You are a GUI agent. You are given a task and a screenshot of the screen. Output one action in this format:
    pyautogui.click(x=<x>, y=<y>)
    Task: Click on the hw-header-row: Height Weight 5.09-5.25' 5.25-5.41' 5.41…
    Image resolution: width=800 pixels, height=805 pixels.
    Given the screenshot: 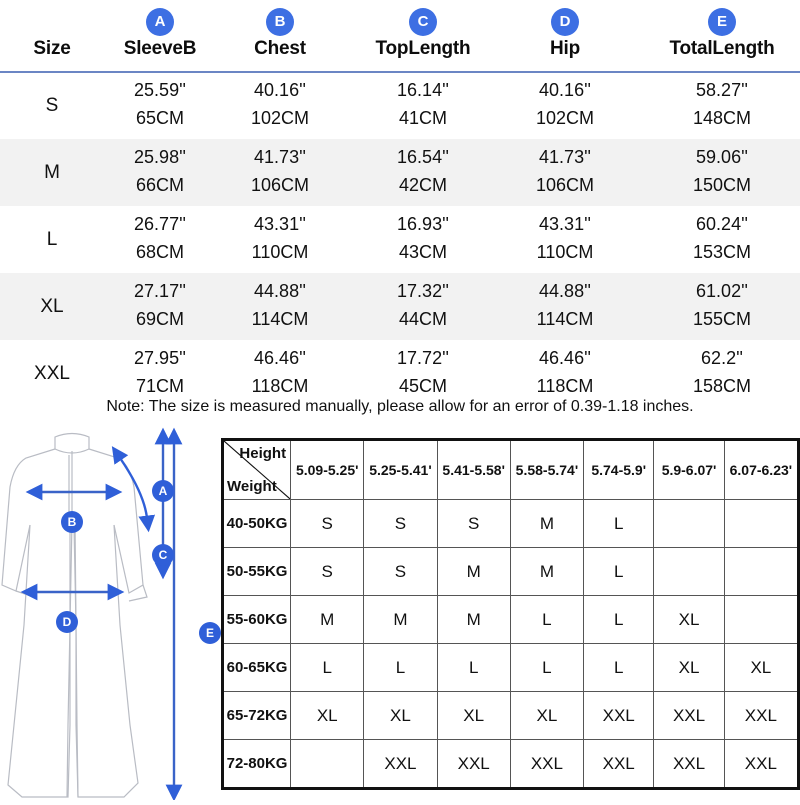 What is the action you would take?
    pyautogui.click(x=510, y=469)
    